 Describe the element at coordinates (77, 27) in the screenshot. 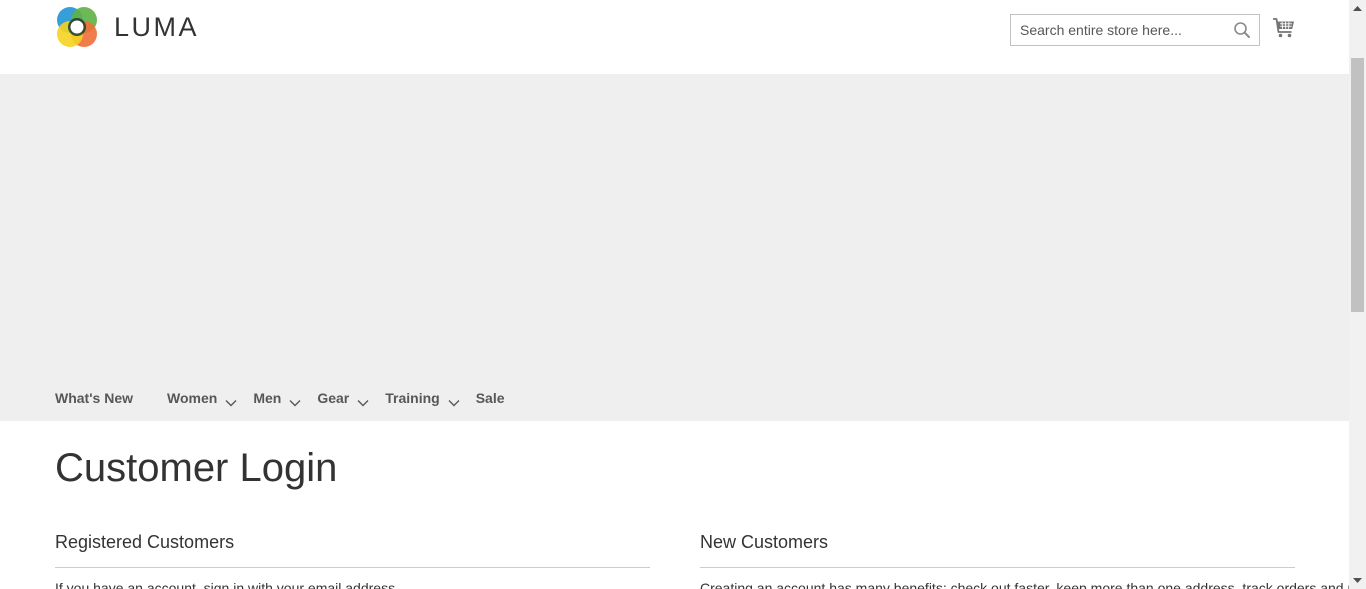

I see `luma-logo-icon` at that location.